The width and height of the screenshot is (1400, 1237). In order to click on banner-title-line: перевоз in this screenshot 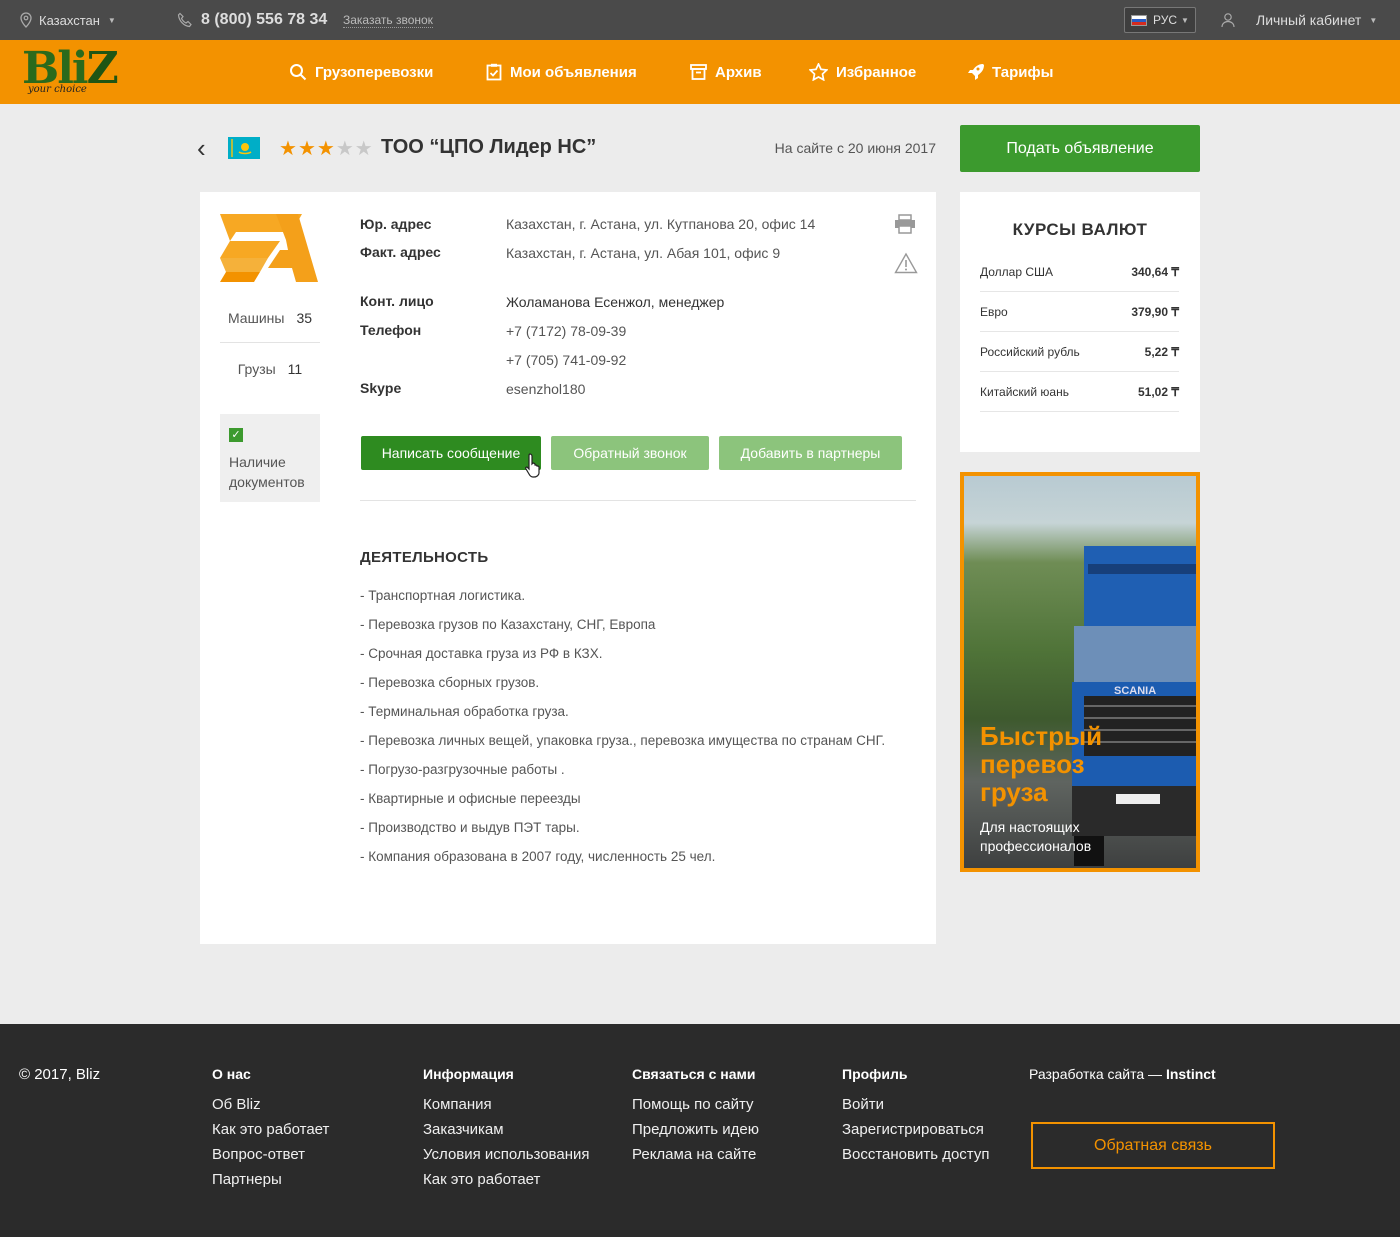, I will do `click(1032, 764)`.